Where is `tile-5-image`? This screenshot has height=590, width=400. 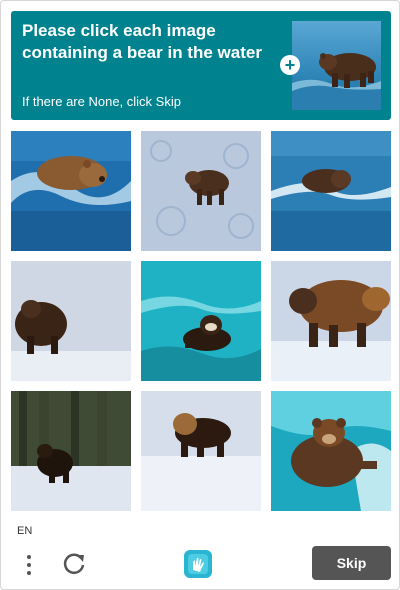
tile-5-image is located at coordinates (201, 321).